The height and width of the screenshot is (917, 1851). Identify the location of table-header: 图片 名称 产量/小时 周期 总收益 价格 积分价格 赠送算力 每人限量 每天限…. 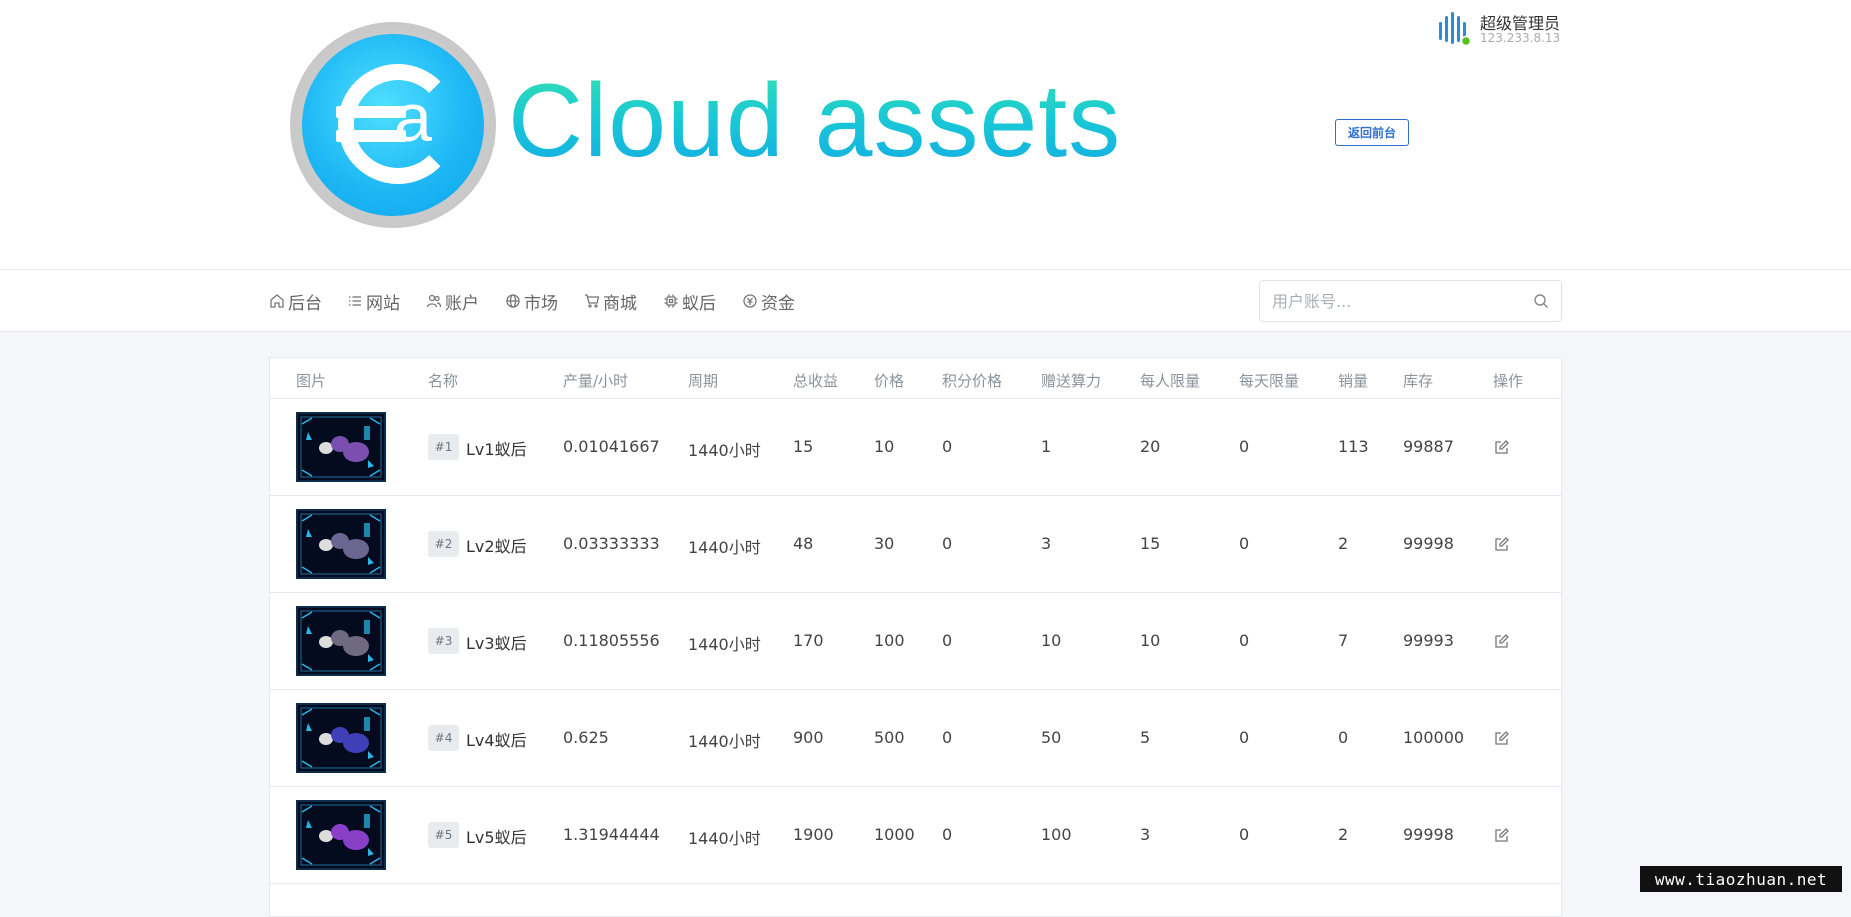
(915, 378).